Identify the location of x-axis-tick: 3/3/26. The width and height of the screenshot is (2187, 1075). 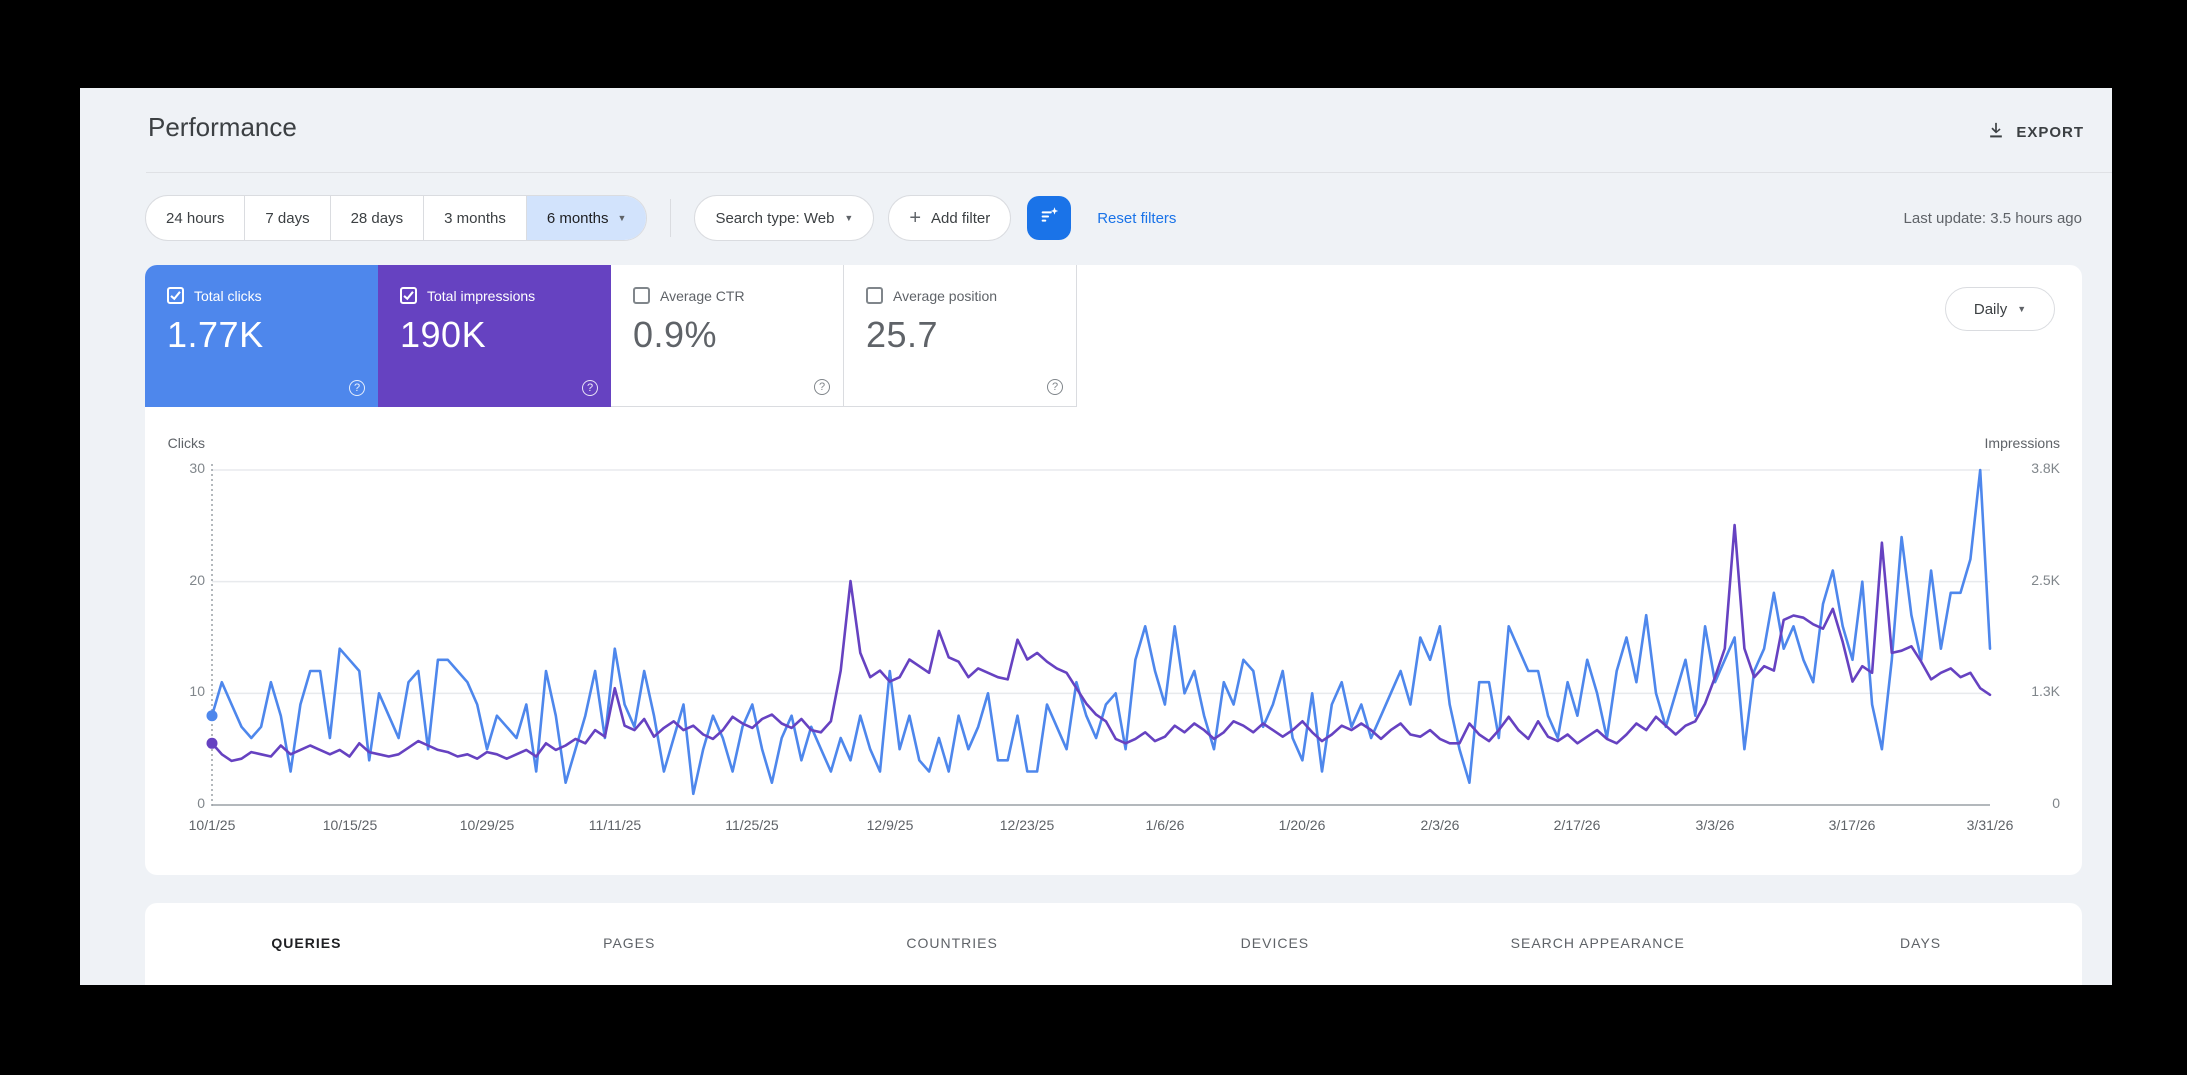
(1715, 825).